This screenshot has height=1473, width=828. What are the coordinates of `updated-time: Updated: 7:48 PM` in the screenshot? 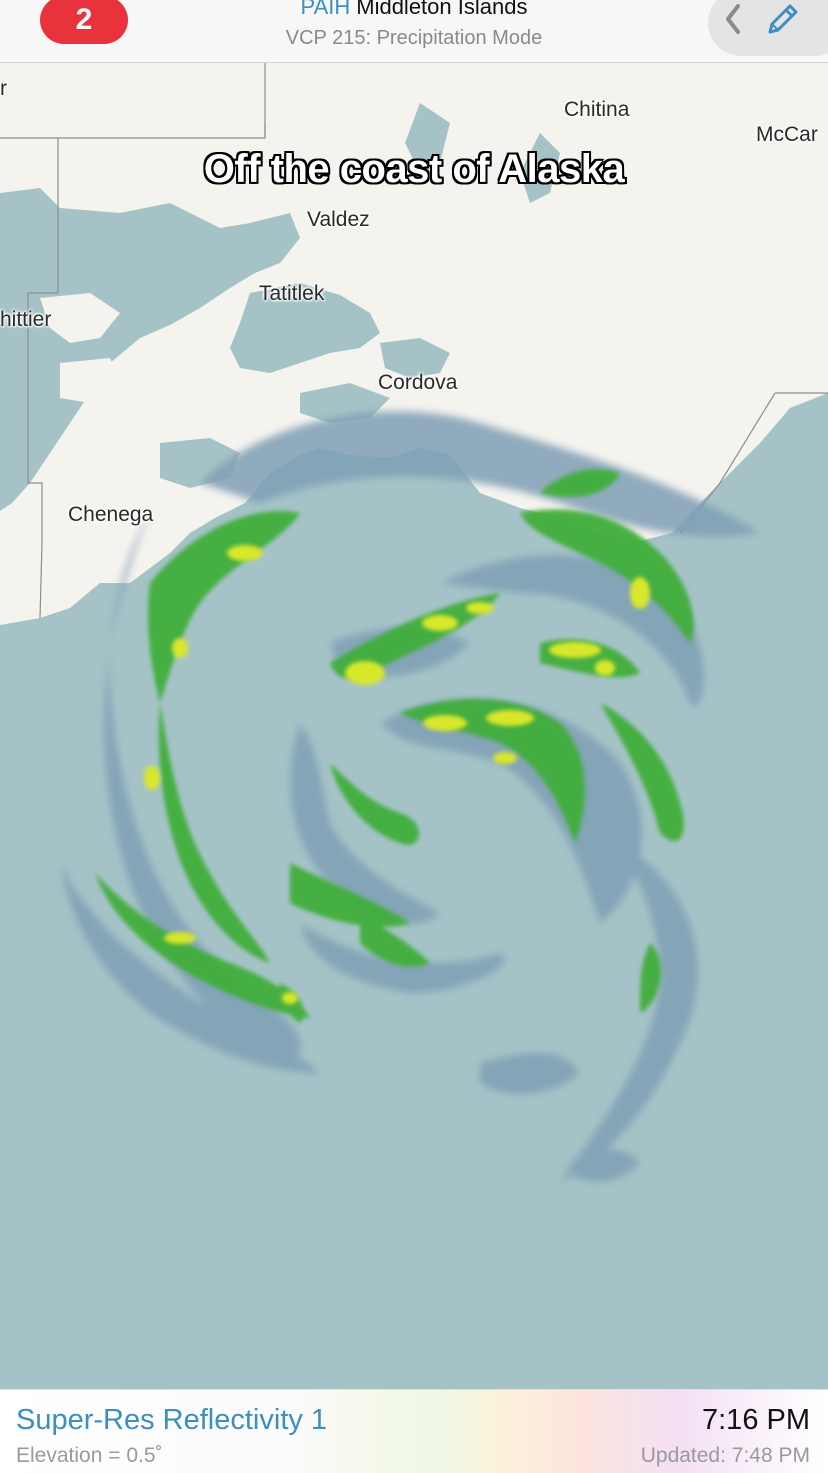 It's located at (725, 1455).